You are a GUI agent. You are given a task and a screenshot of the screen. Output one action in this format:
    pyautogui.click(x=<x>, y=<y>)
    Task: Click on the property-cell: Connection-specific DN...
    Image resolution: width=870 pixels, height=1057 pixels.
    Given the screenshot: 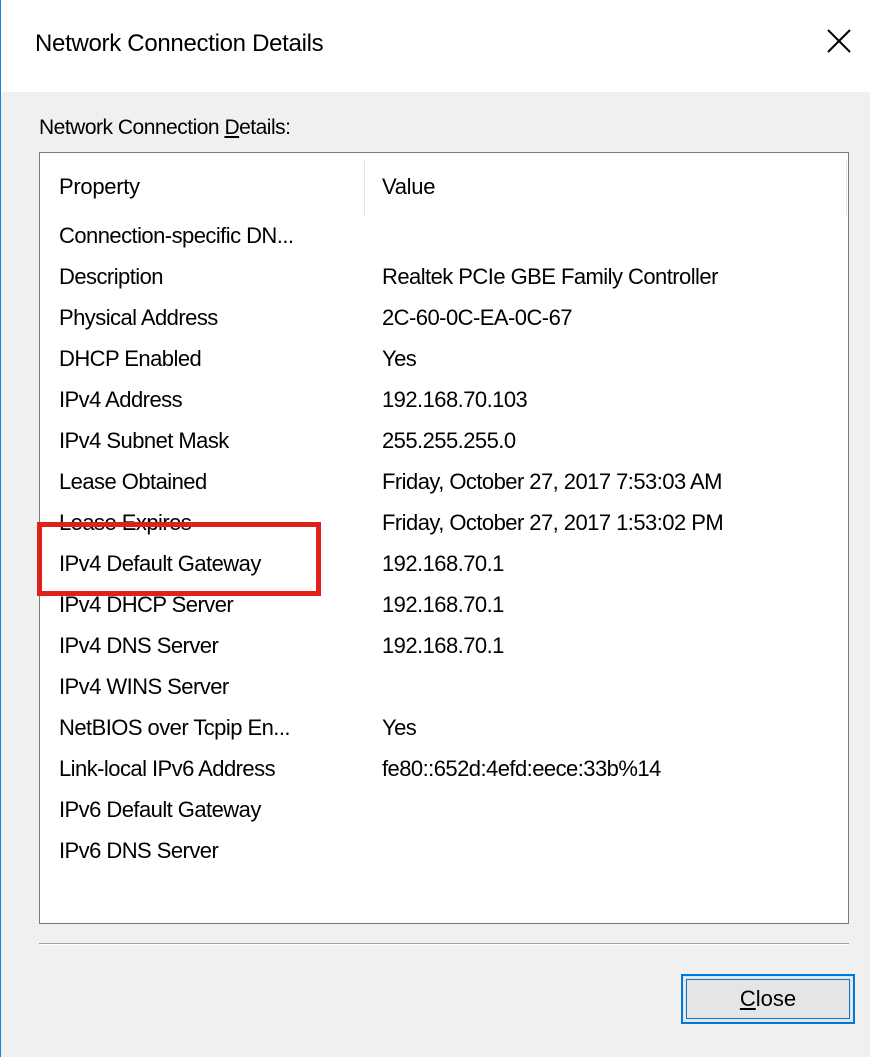 What is the action you would take?
    pyautogui.click(x=176, y=235)
    